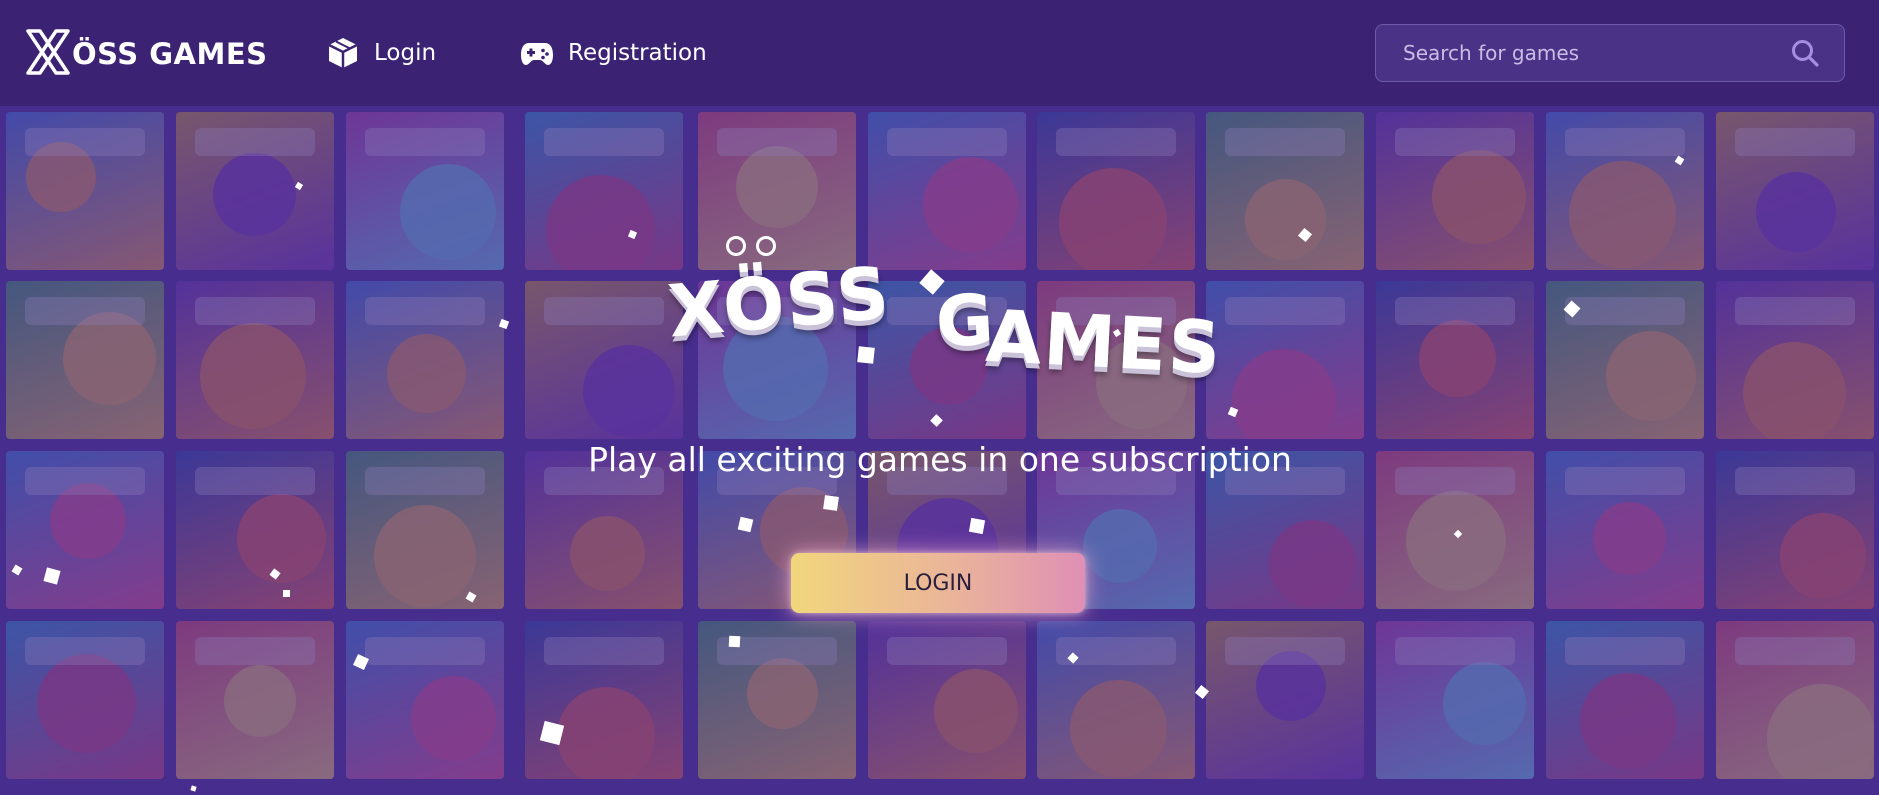 The width and height of the screenshot is (1879, 795). Describe the element at coordinates (537, 54) in the screenshot. I see `gamepad-icon` at that location.